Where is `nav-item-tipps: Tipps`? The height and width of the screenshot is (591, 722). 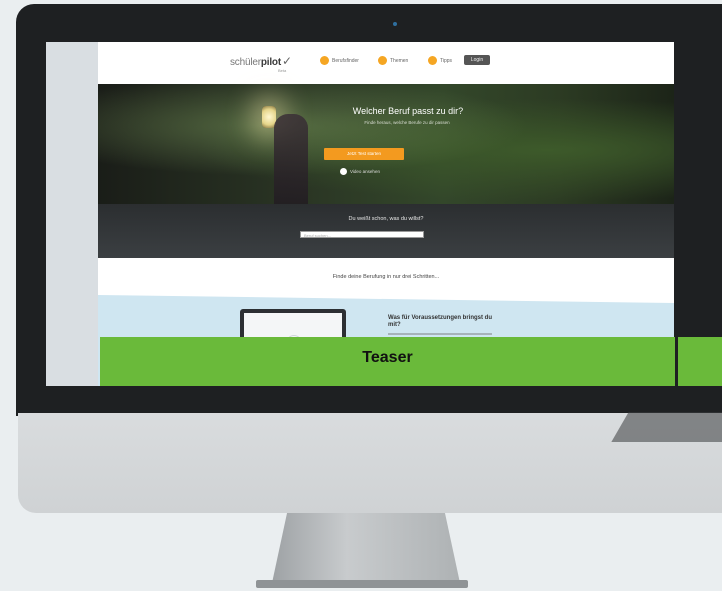
nav-item-tipps: Tipps is located at coordinates (440, 60).